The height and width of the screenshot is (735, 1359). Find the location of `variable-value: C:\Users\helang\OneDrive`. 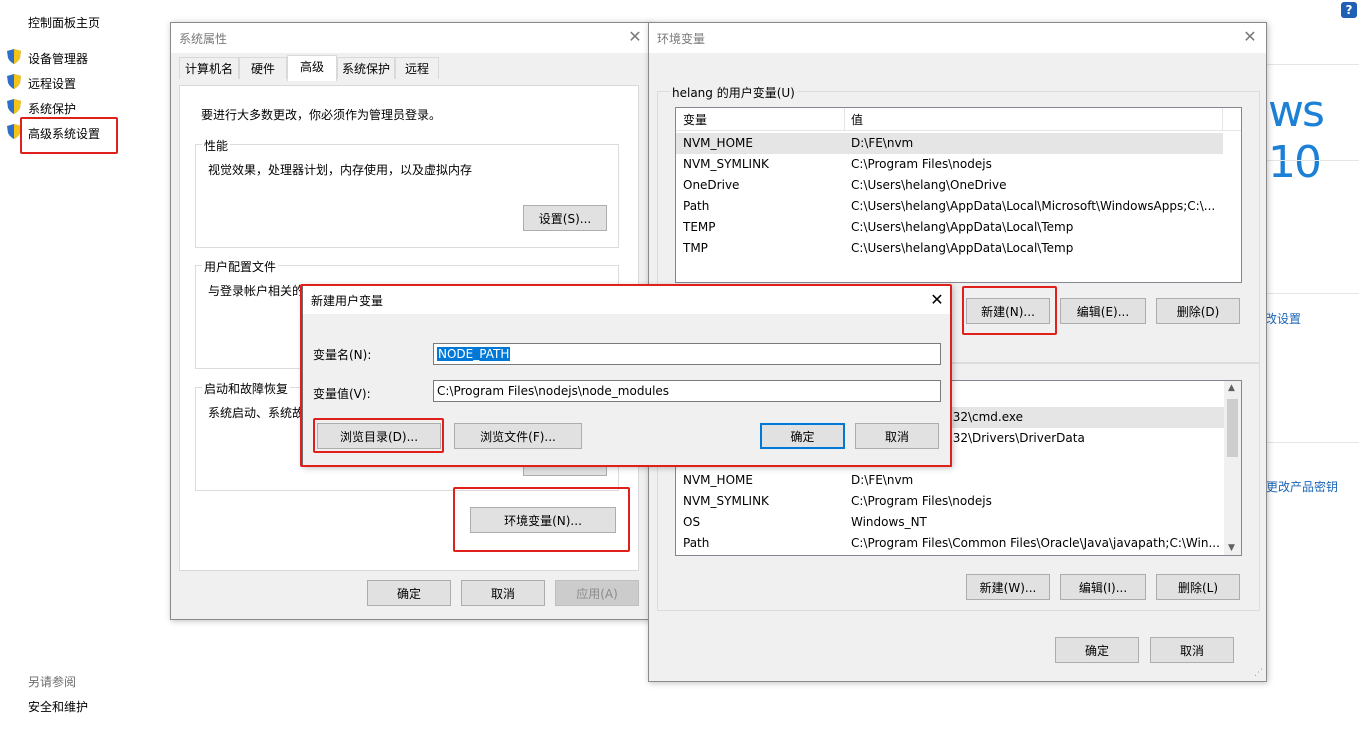

variable-value: C:\Users\helang\OneDrive is located at coordinates (929, 185).